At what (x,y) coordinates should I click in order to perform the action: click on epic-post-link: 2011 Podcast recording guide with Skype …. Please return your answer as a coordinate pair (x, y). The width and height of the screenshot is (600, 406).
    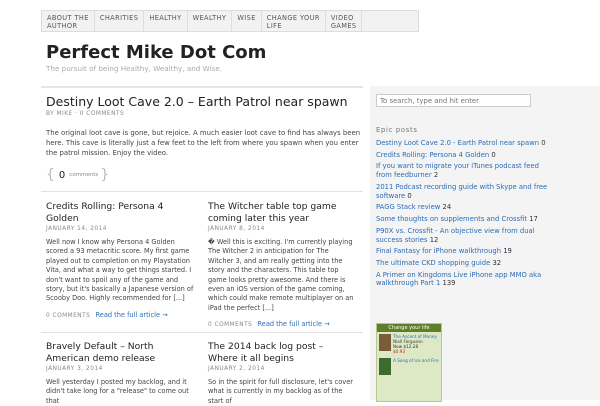
    Looking at the image, I should click on (461, 191).